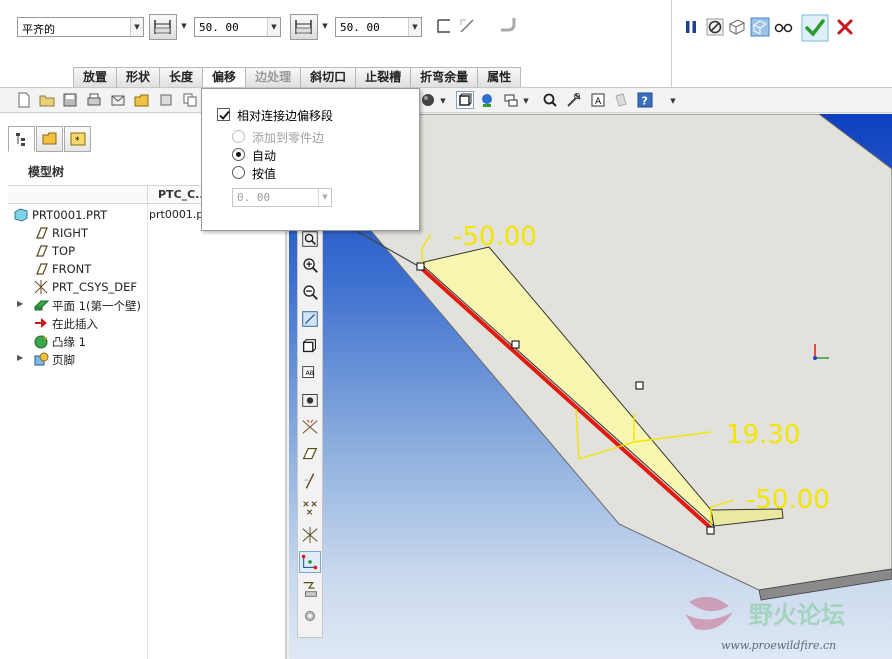 The image size is (892, 659). What do you see at coordinates (310, 508) in the screenshot?
I see `datum-point-icon` at bounding box center [310, 508].